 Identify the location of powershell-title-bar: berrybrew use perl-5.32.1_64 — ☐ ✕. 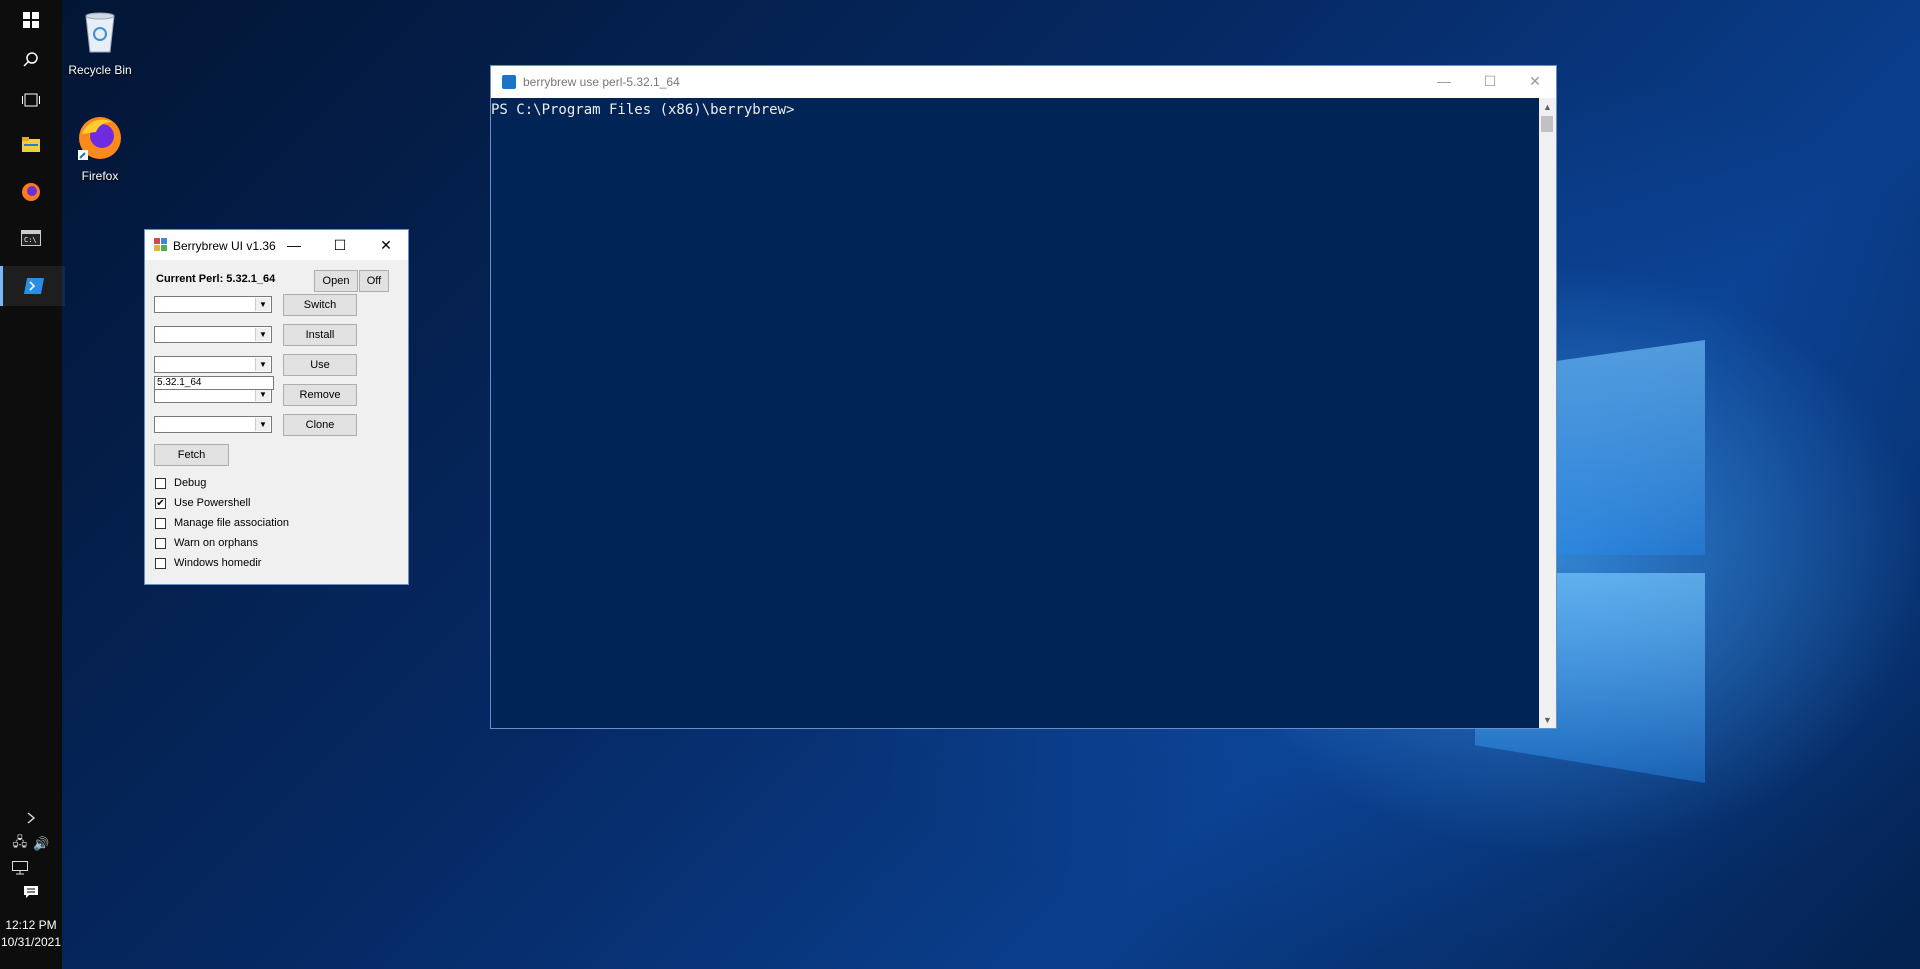
(1023, 82).